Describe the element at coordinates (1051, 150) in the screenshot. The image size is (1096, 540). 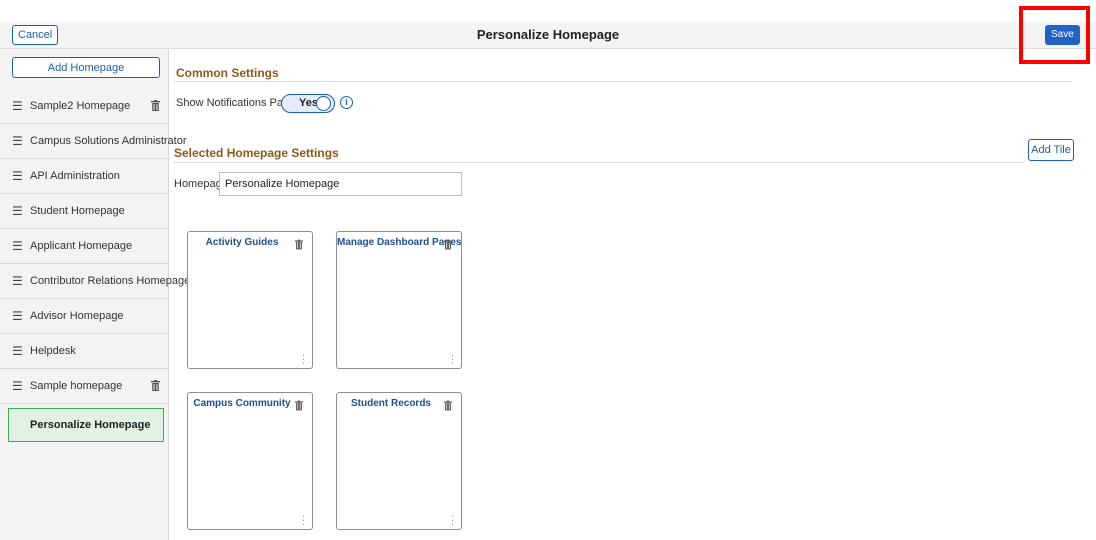
I see `add-tile-button: Add Tile` at that location.